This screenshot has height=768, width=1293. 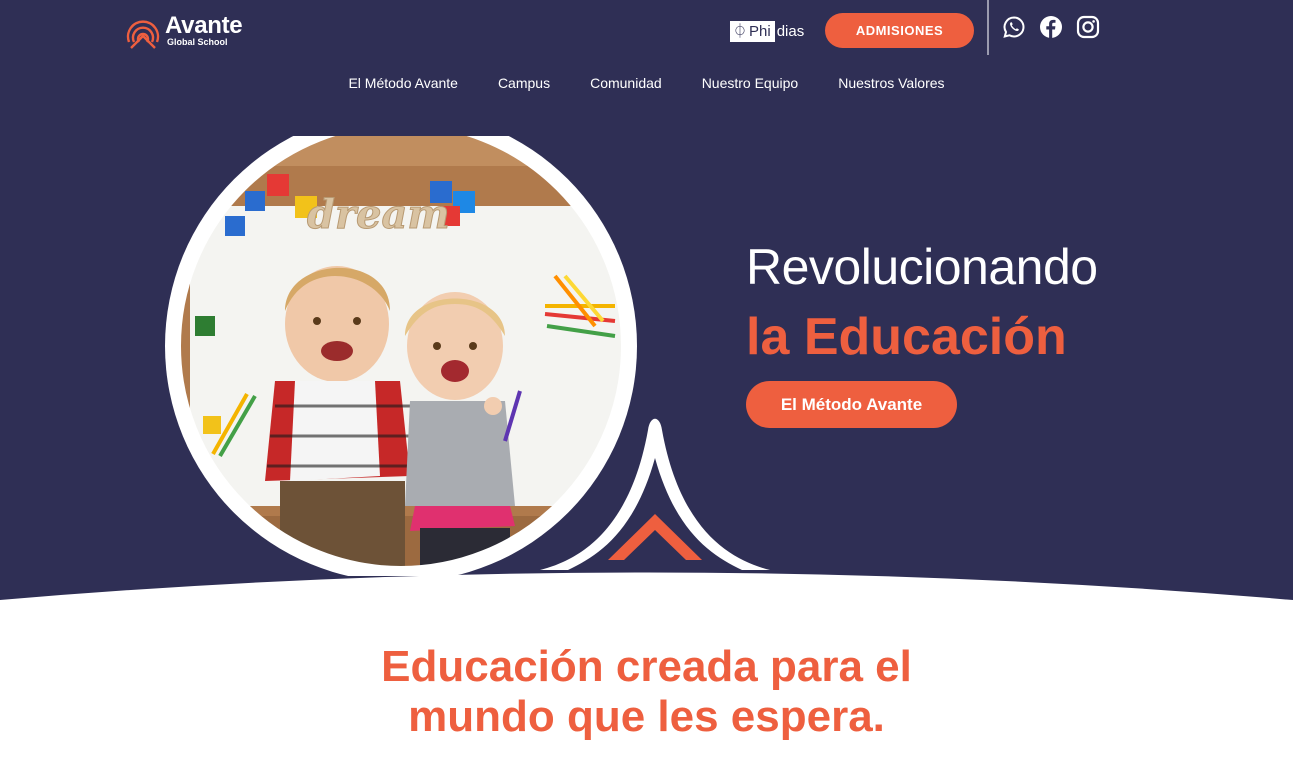 I want to click on whatsapp-icon, so click(x=1014, y=27).